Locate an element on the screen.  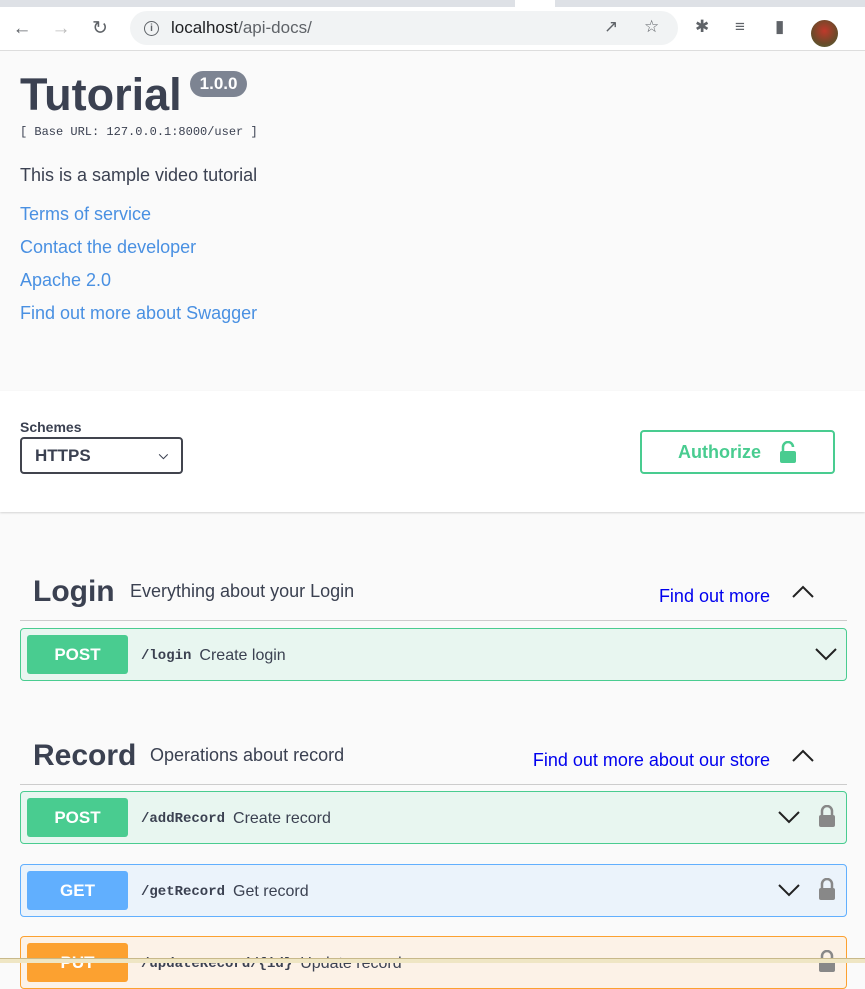
operation-path: /login is located at coordinates (166, 656).